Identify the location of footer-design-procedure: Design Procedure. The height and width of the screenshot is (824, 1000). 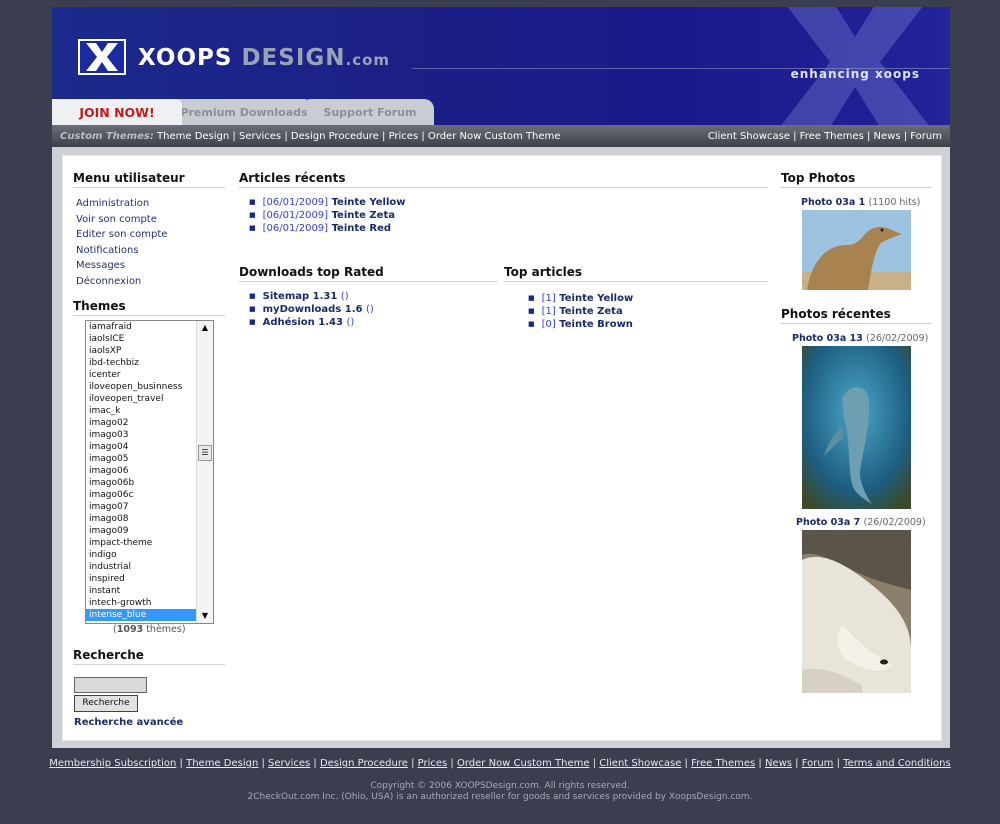
(364, 763).